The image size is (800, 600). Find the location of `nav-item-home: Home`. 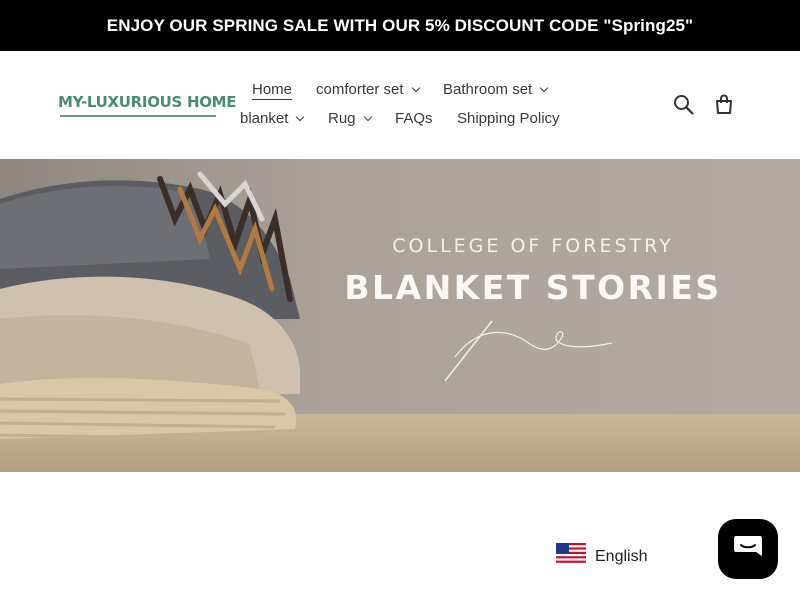

nav-item-home: Home is located at coordinates (272, 90).